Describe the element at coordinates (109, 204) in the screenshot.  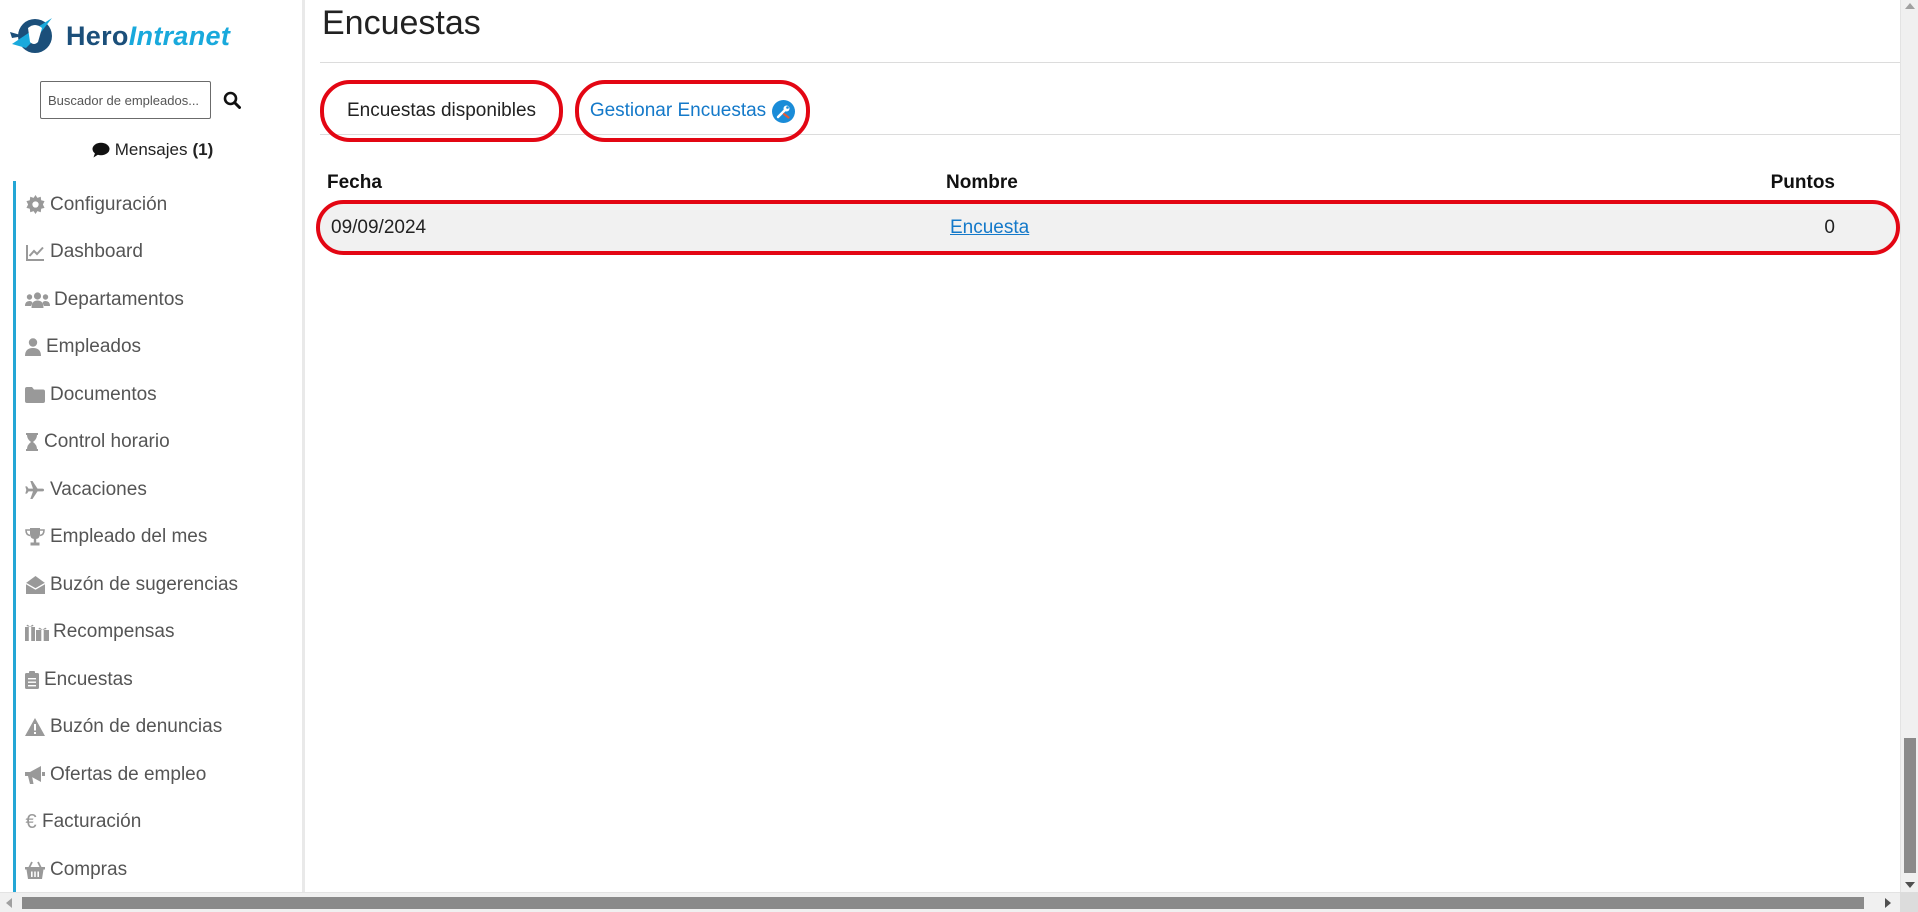
I see `sidebar-item-label: Configuración` at that location.